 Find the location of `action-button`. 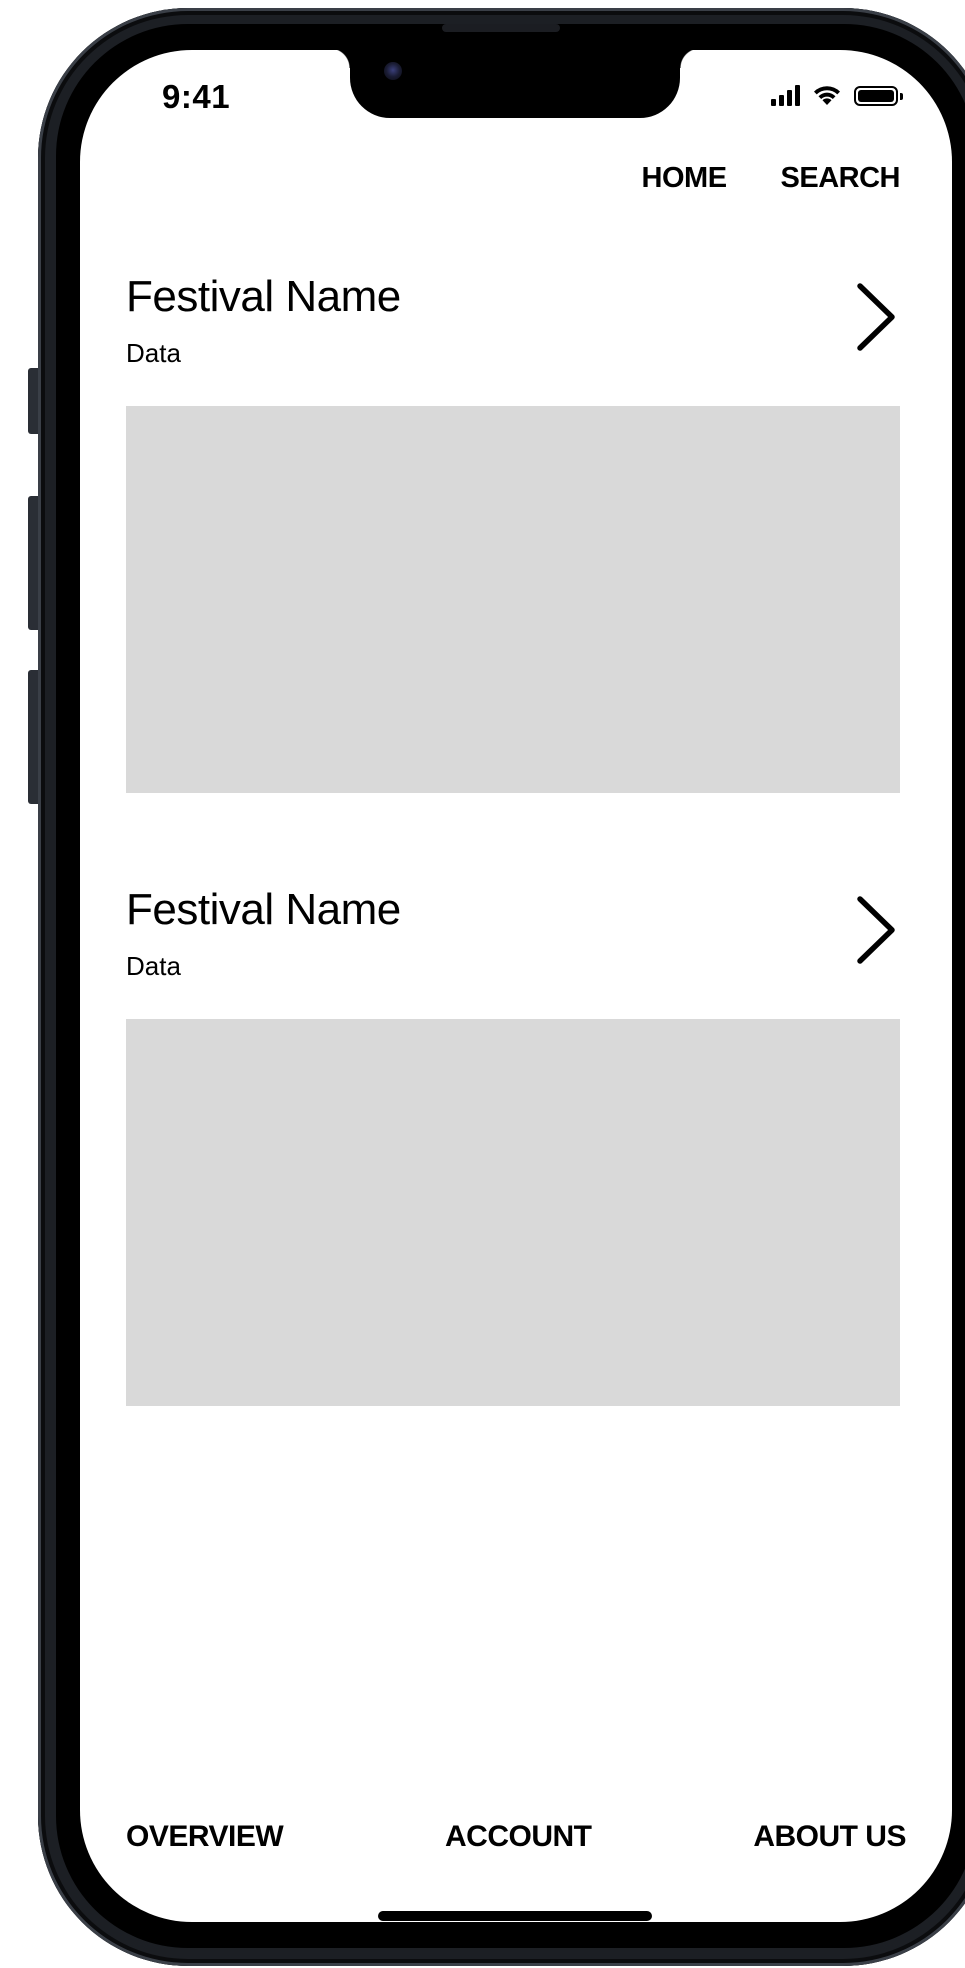

action-button is located at coordinates (33, 401).